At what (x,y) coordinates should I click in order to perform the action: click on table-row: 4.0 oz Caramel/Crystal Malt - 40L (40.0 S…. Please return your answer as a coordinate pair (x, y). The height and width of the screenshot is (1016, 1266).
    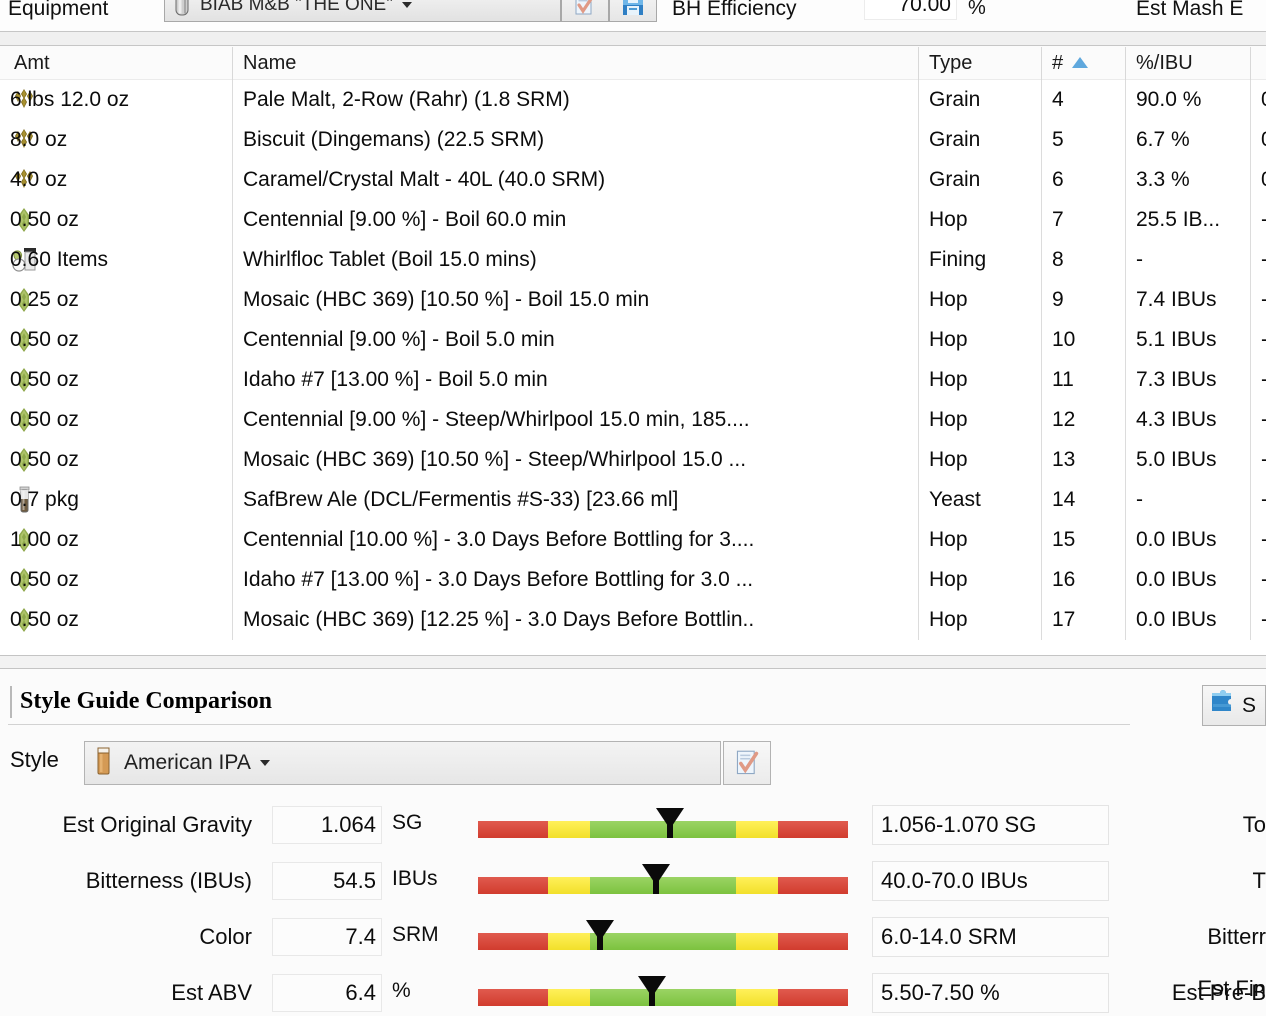
    Looking at the image, I should click on (633, 180).